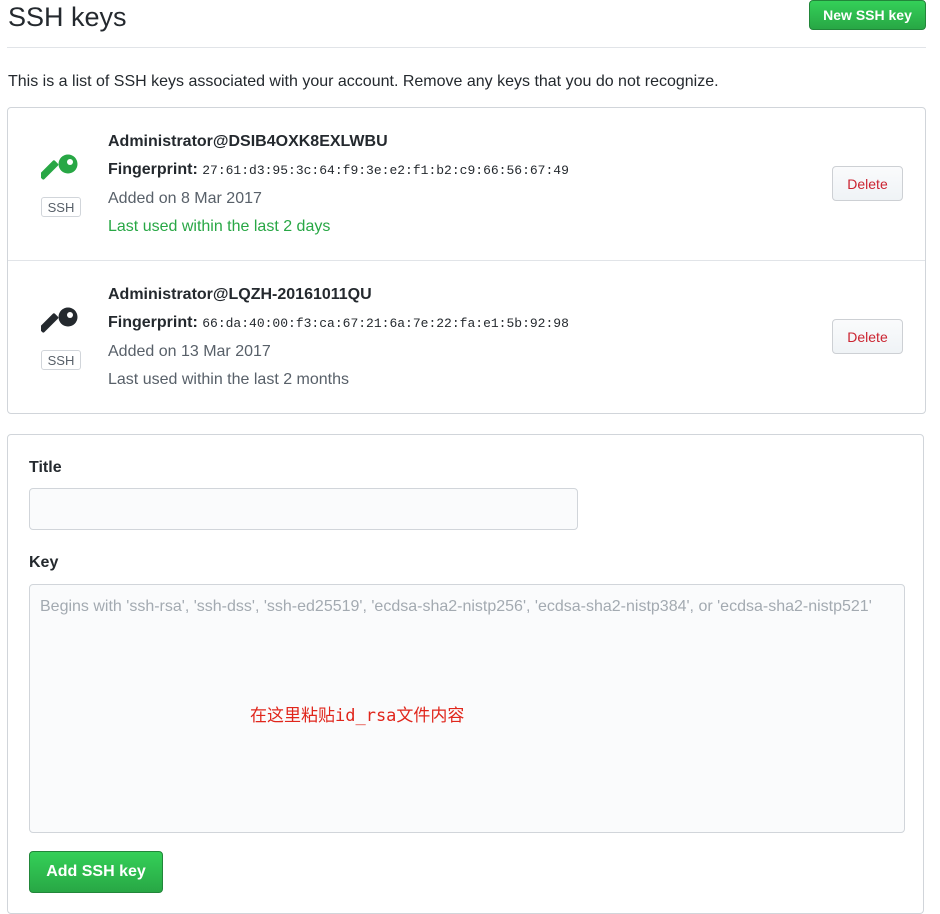 The image size is (940, 914). What do you see at coordinates (44, 562) in the screenshot?
I see `key-label: Key` at bounding box center [44, 562].